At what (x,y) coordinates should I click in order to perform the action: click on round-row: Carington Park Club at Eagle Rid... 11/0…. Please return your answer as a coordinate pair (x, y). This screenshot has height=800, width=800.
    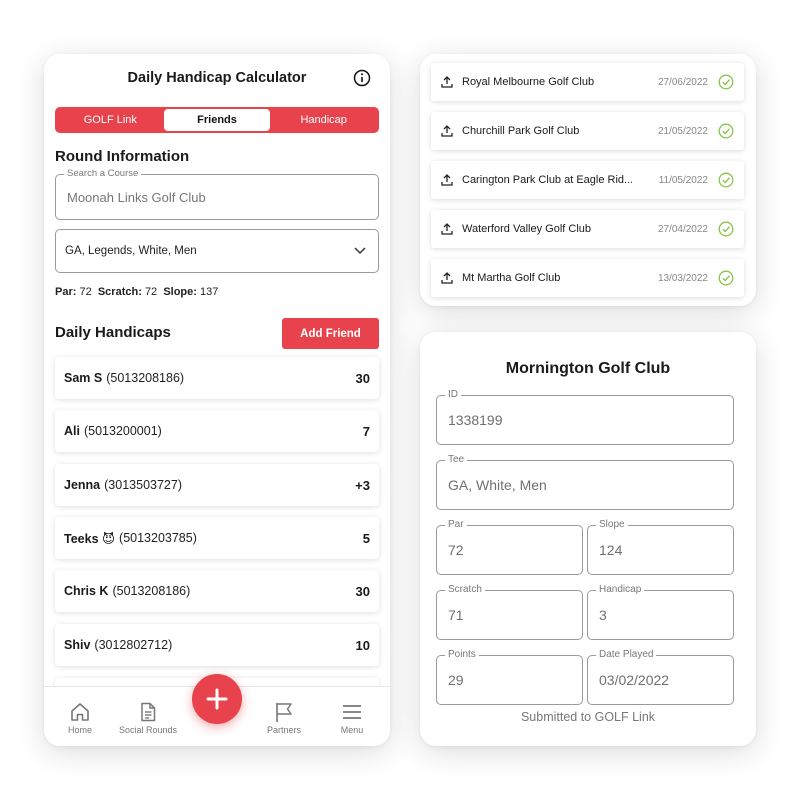
    Looking at the image, I should click on (587, 180).